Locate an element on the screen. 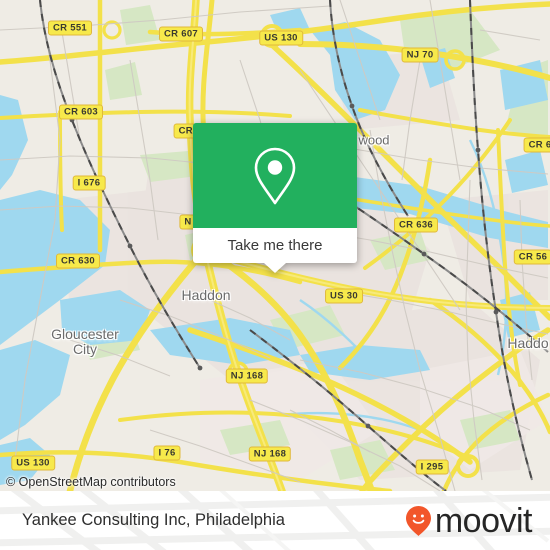 This screenshot has height=550, width=550. location-popup-card: Take me there is located at coordinates (275, 198).